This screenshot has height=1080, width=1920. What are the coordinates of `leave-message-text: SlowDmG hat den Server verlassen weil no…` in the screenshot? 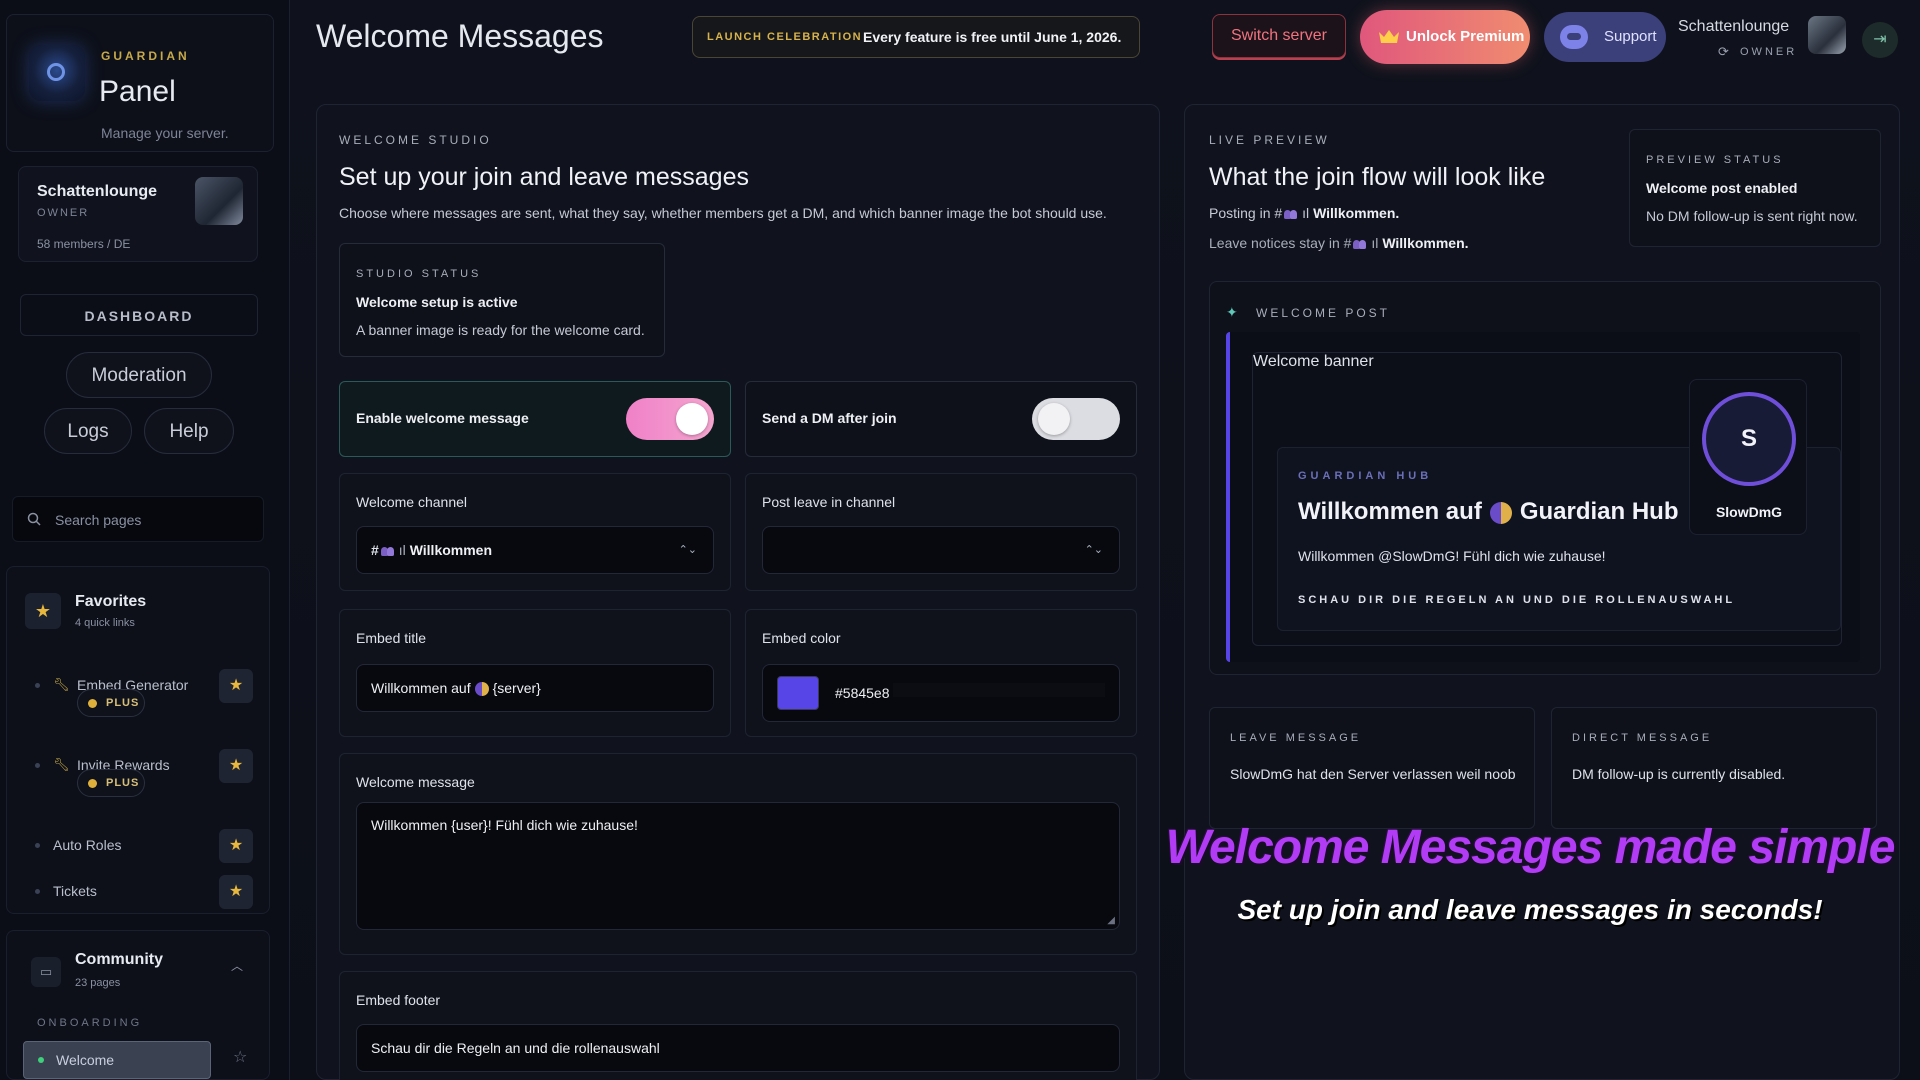 It's located at (1373, 774).